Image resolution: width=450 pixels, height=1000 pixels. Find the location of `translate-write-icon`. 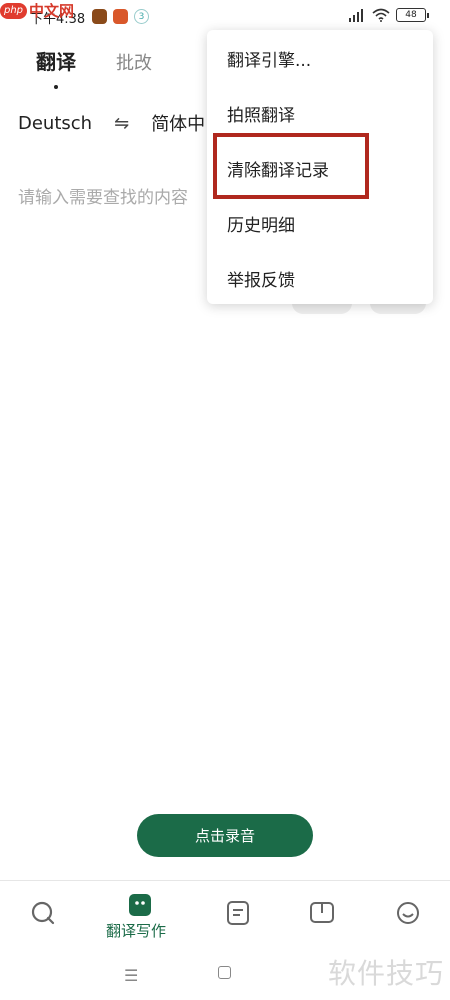

translate-write-icon is located at coordinates (140, 905).